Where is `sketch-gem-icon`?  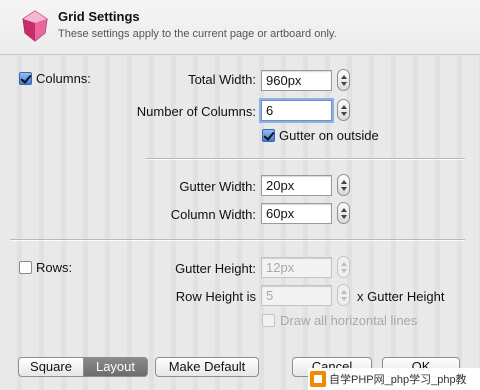 sketch-gem-icon is located at coordinates (35, 26).